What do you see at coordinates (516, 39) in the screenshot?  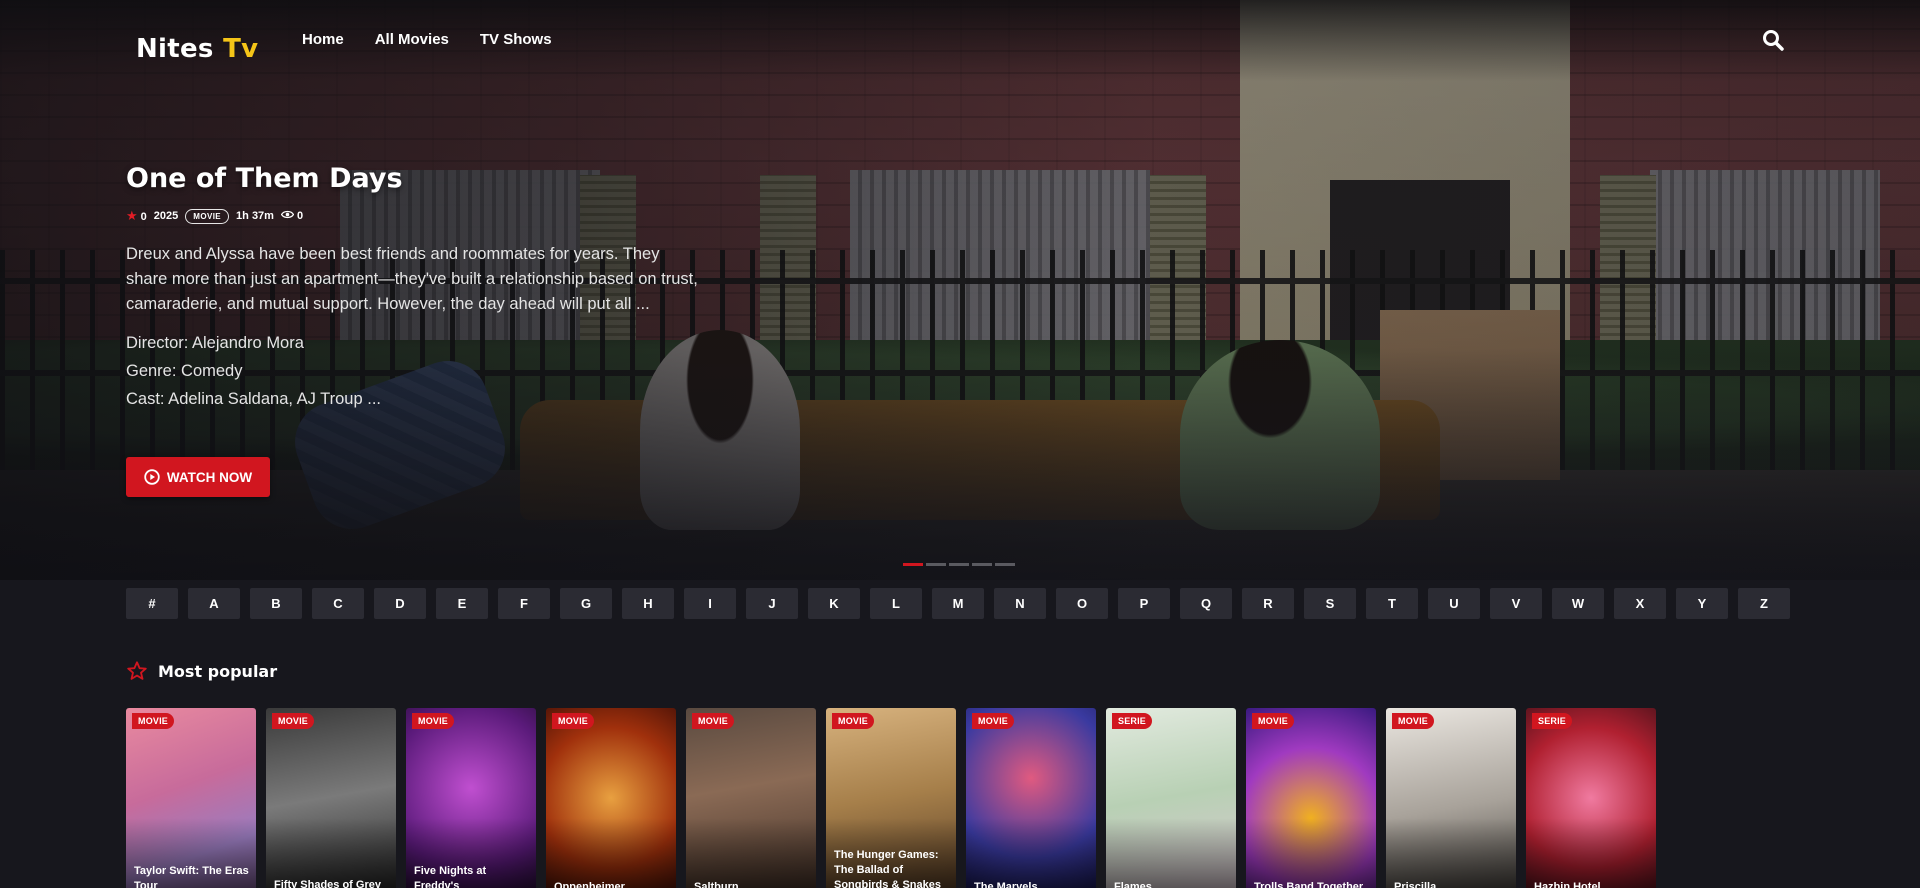 I see `nav-link-tv-shows: TV Shows` at bounding box center [516, 39].